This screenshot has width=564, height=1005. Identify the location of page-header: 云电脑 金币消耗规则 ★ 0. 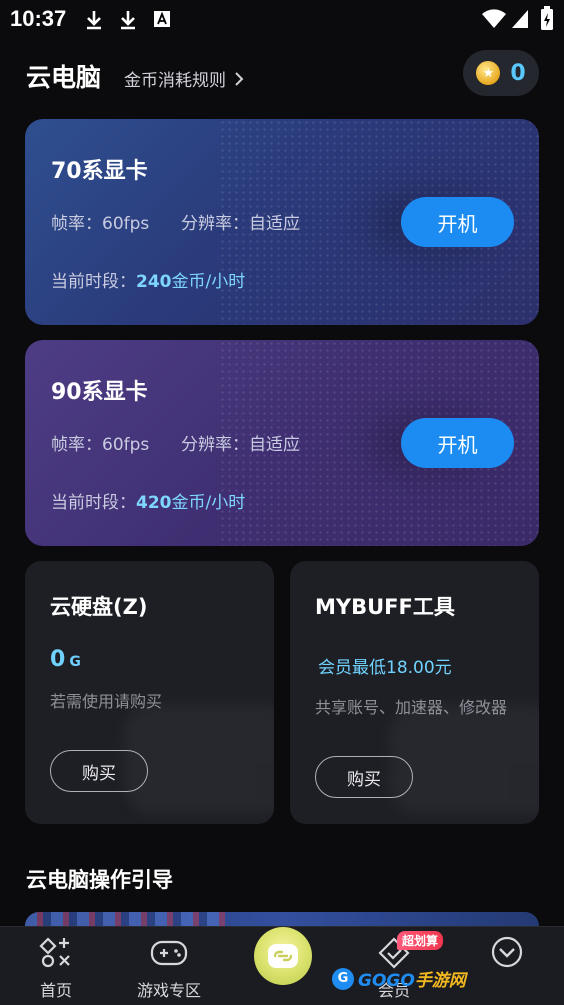
(282, 76).